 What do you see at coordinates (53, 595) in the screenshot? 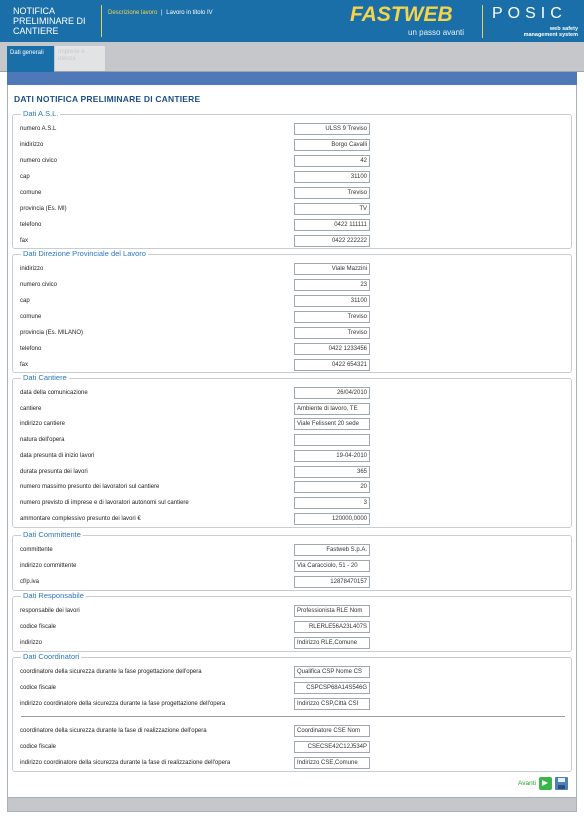
I see `fieldset-legend: Dati Responsabile` at bounding box center [53, 595].